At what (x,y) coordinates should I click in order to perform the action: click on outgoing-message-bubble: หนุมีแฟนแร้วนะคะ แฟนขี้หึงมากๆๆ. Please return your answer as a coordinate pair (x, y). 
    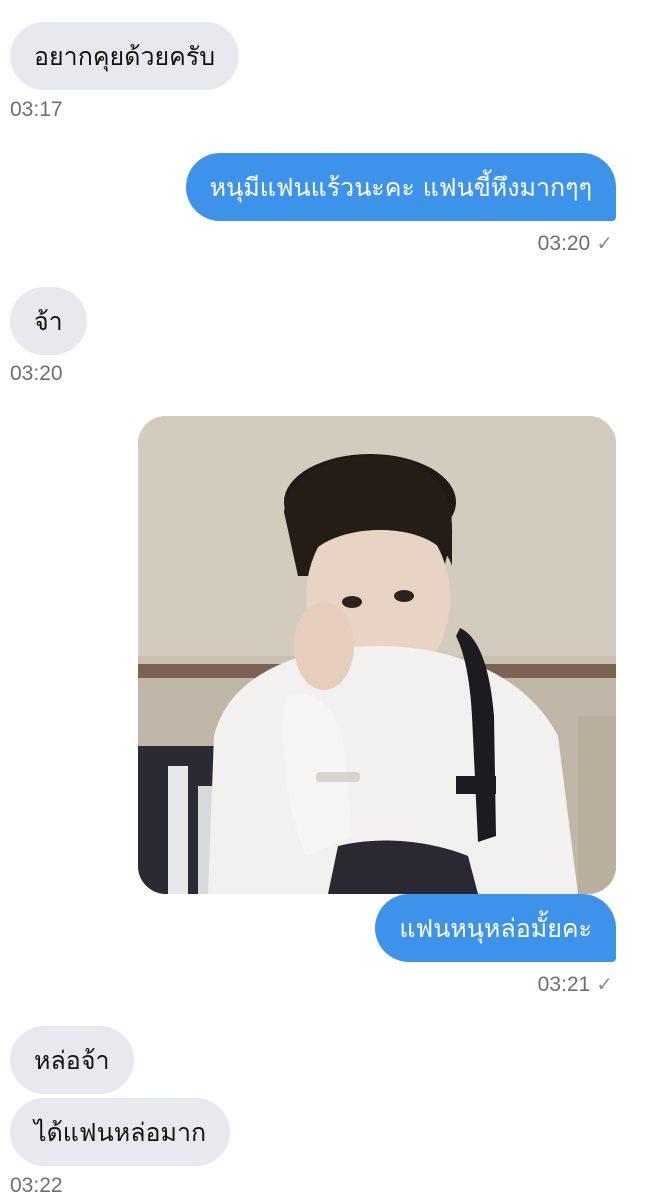
    Looking at the image, I should click on (400, 187).